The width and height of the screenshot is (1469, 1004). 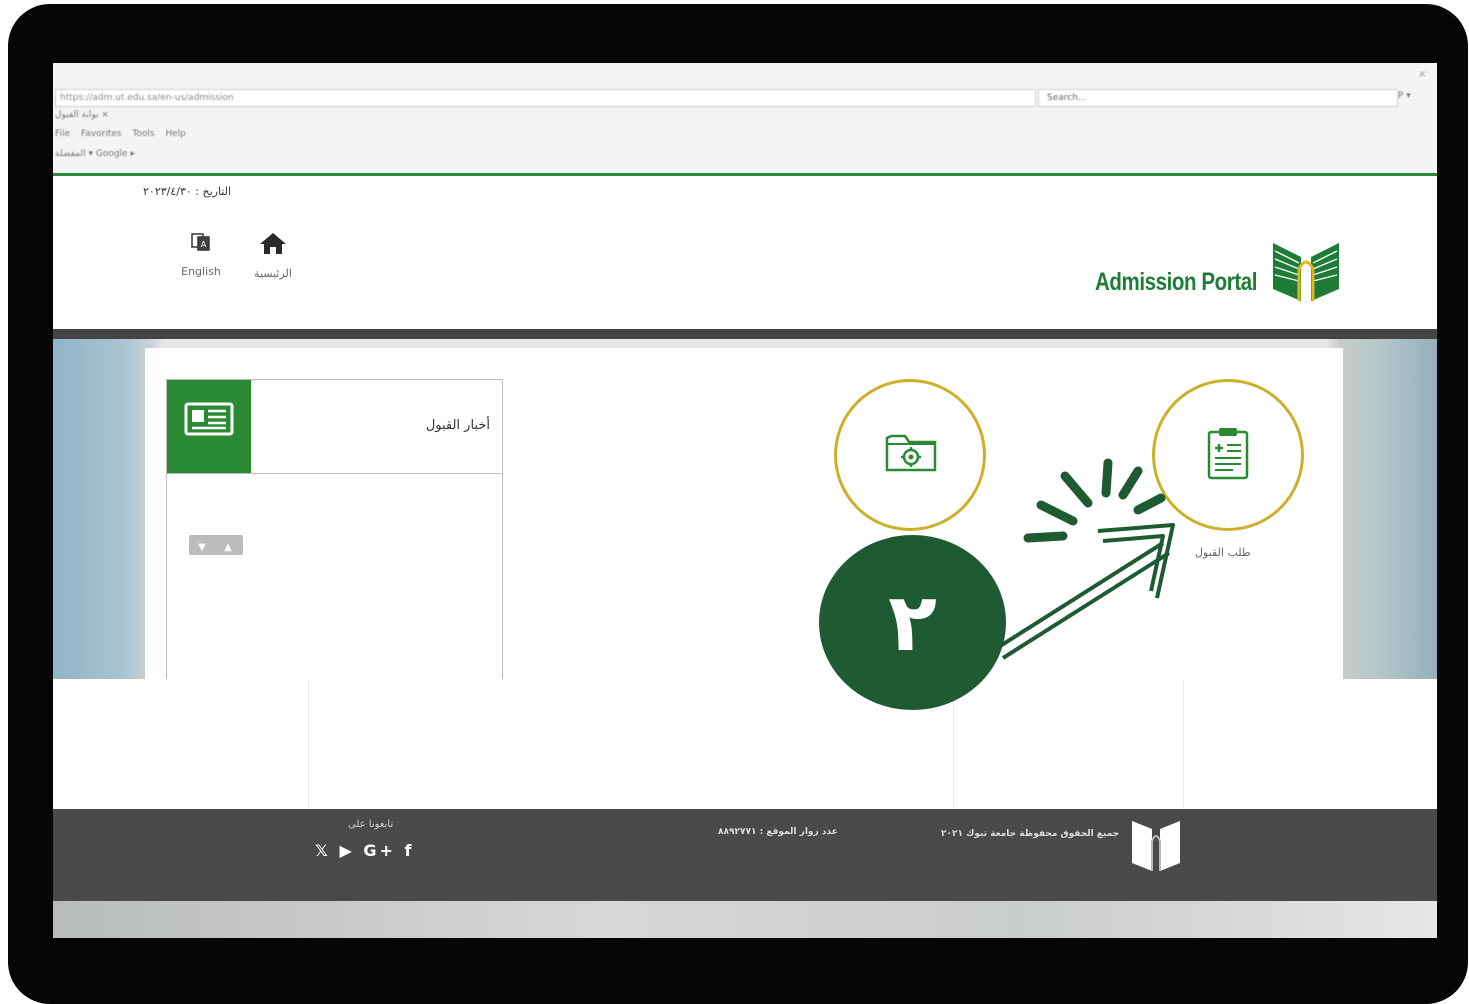 I want to click on header-divider, so click(x=745, y=334).